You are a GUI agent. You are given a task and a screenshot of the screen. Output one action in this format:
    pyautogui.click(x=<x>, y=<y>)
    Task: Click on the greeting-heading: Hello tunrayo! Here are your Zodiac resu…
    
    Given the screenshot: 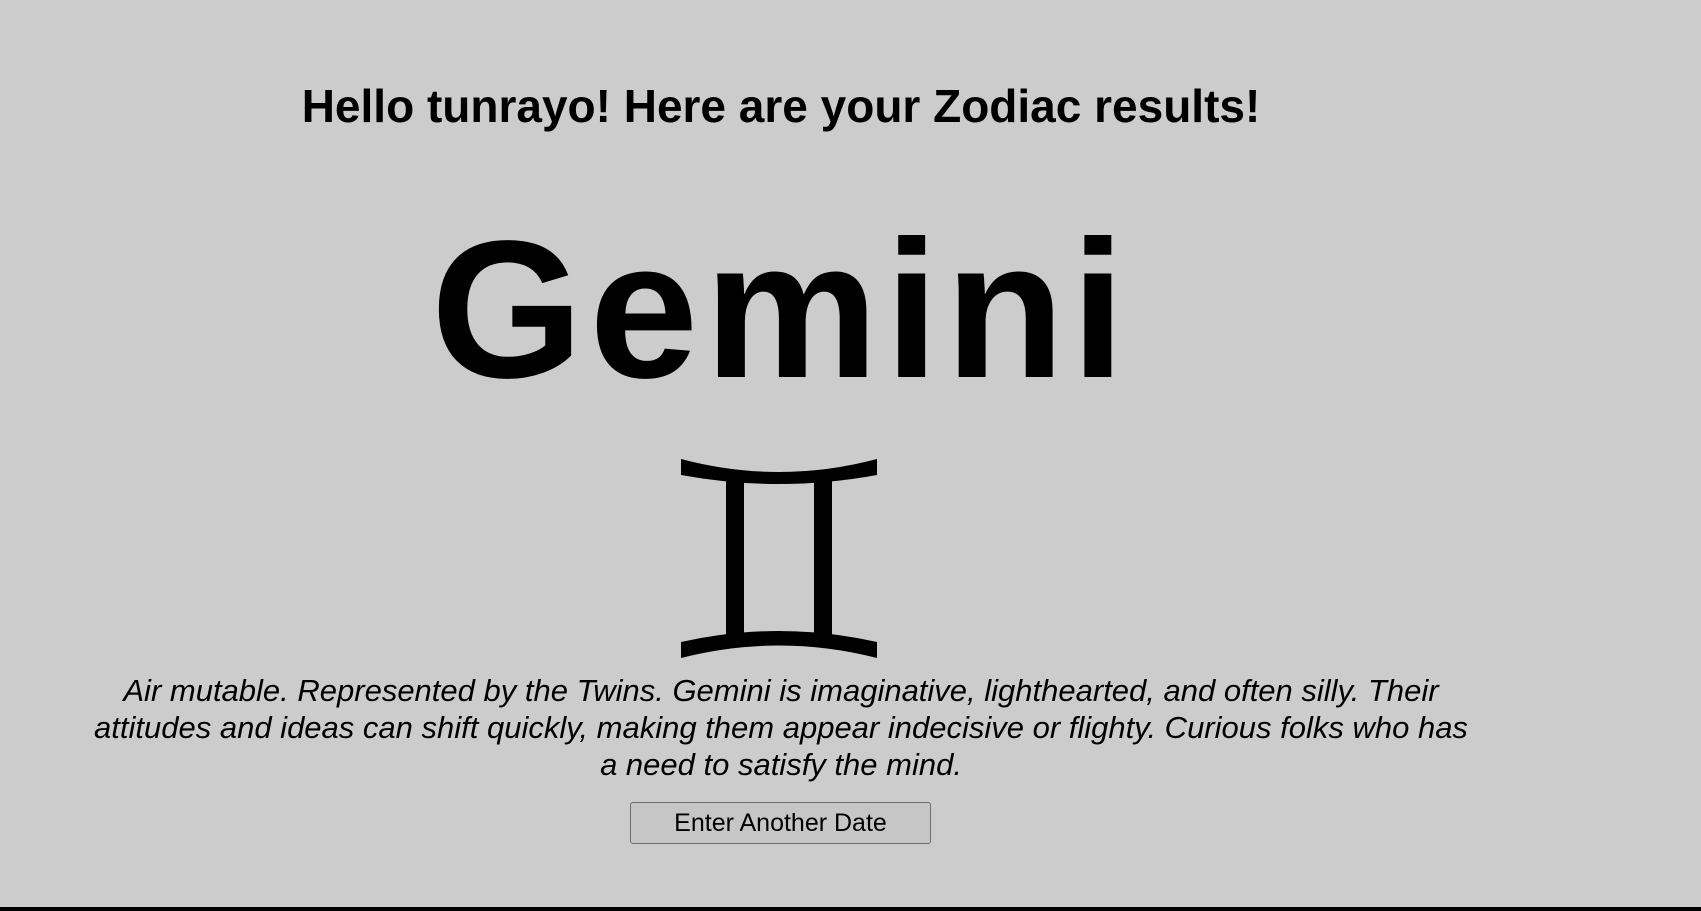 What is the action you would take?
    pyautogui.click(x=781, y=106)
    